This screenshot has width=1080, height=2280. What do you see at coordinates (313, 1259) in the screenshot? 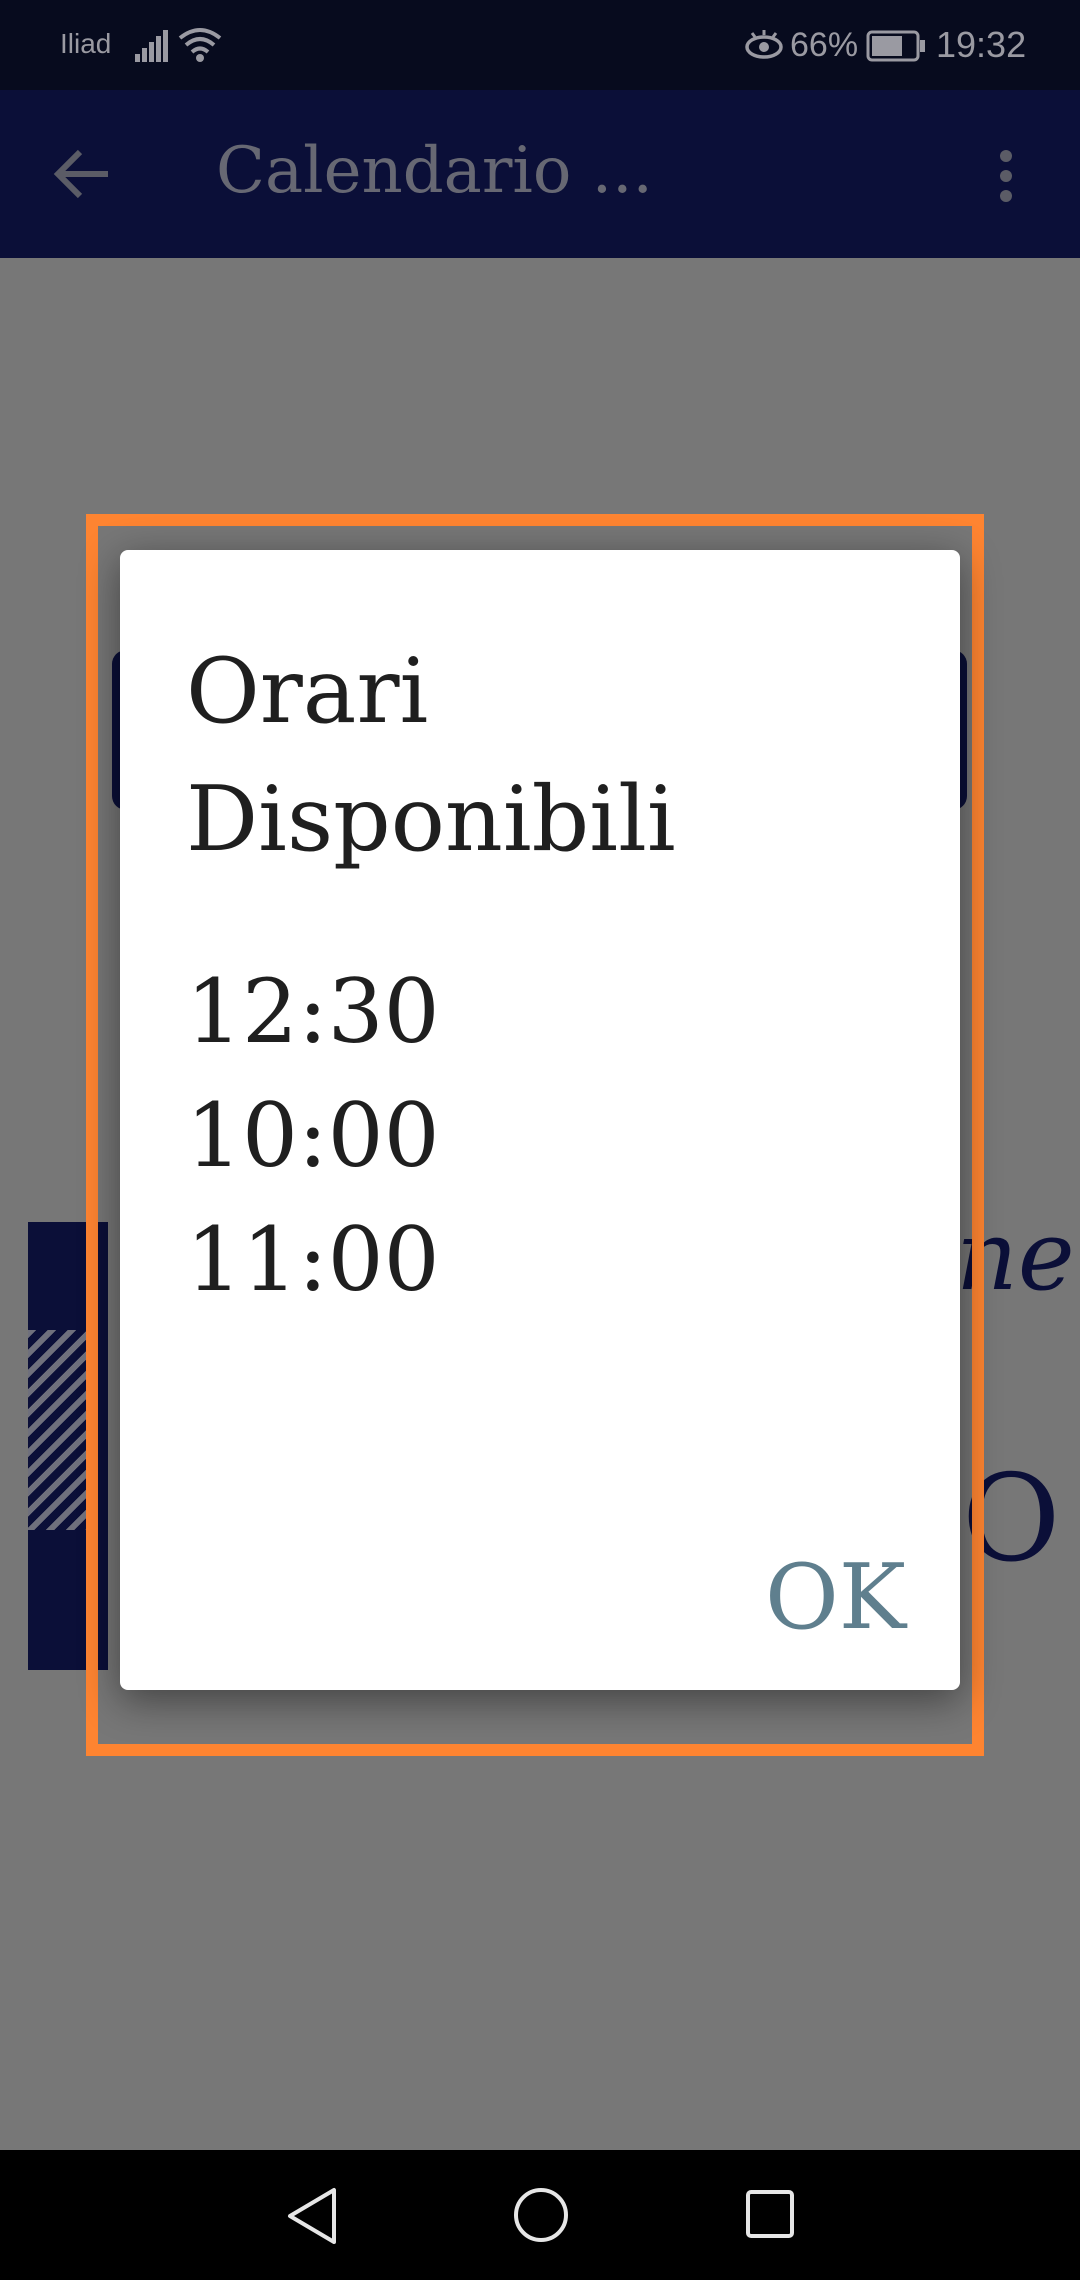
I see `time-item: 11:00` at bounding box center [313, 1259].